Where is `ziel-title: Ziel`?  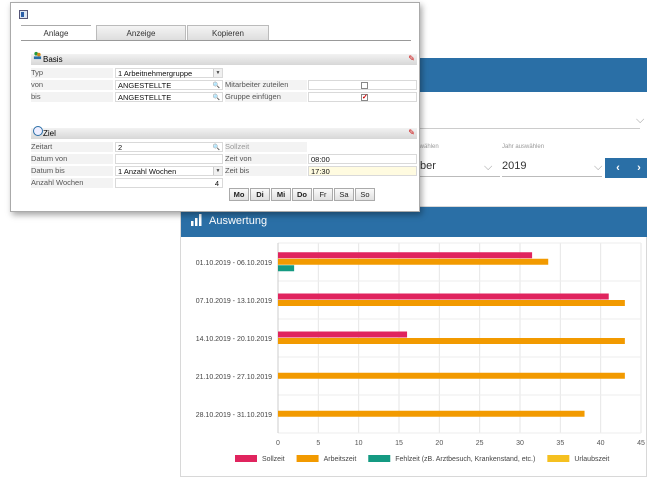
ziel-title: Ziel is located at coordinates (49, 133).